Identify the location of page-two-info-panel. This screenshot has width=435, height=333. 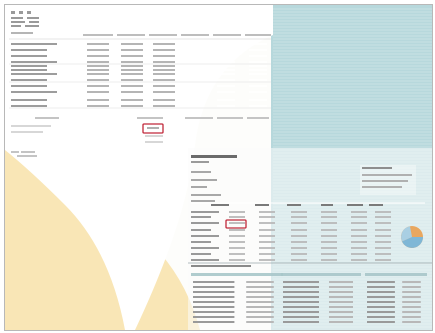
(388, 180).